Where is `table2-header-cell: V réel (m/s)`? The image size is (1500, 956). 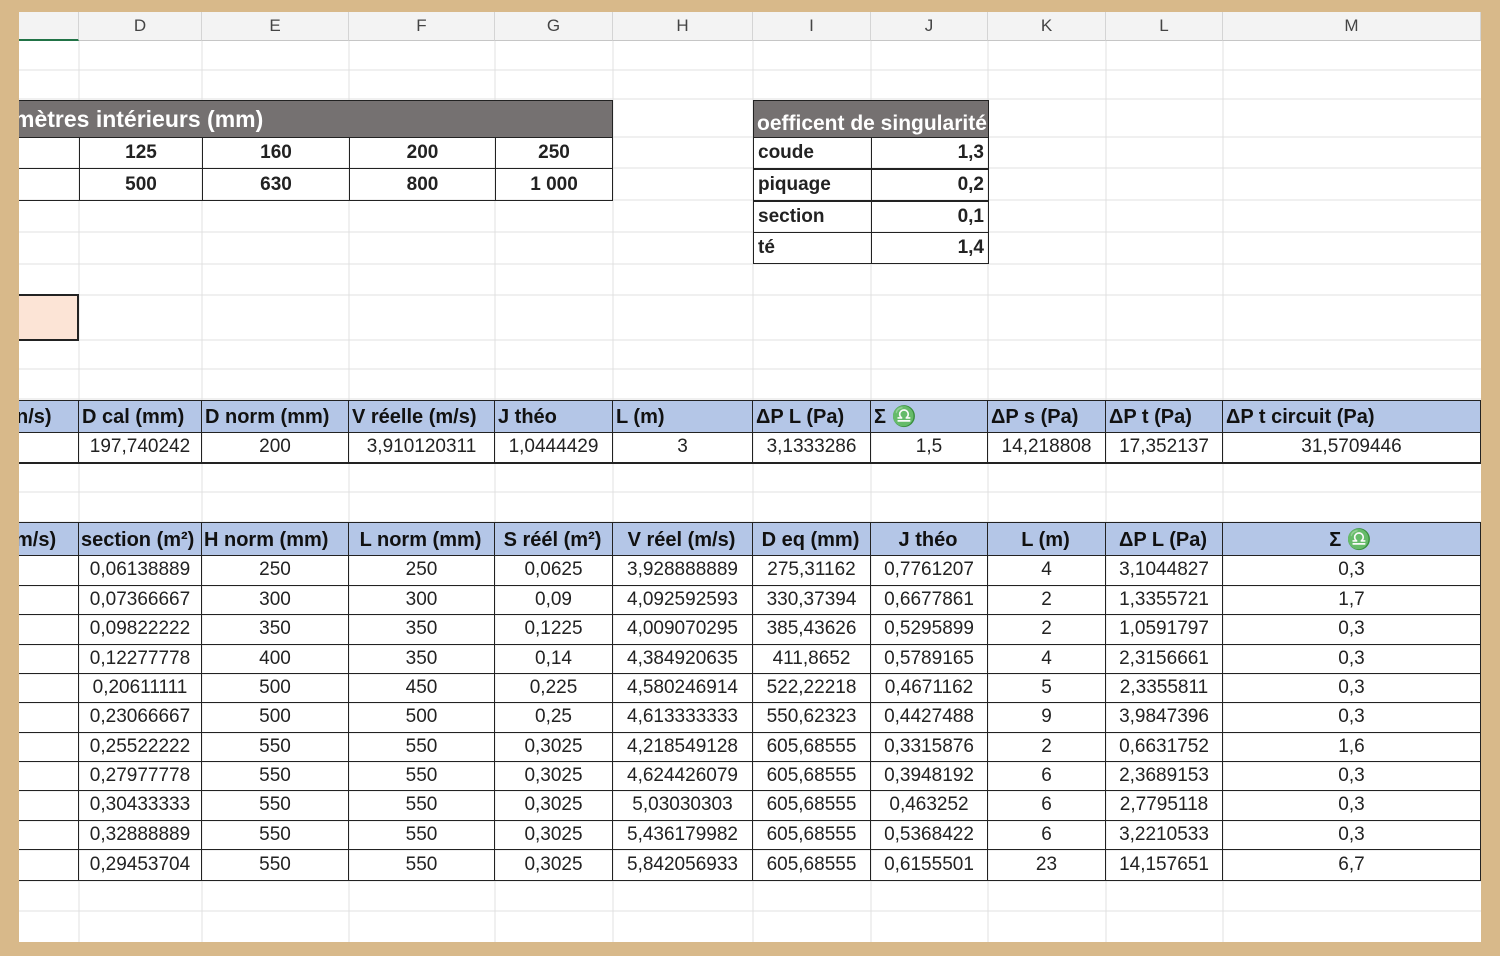
table2-header-cell: V réel (m/s) is located at coordinates (683, 539).